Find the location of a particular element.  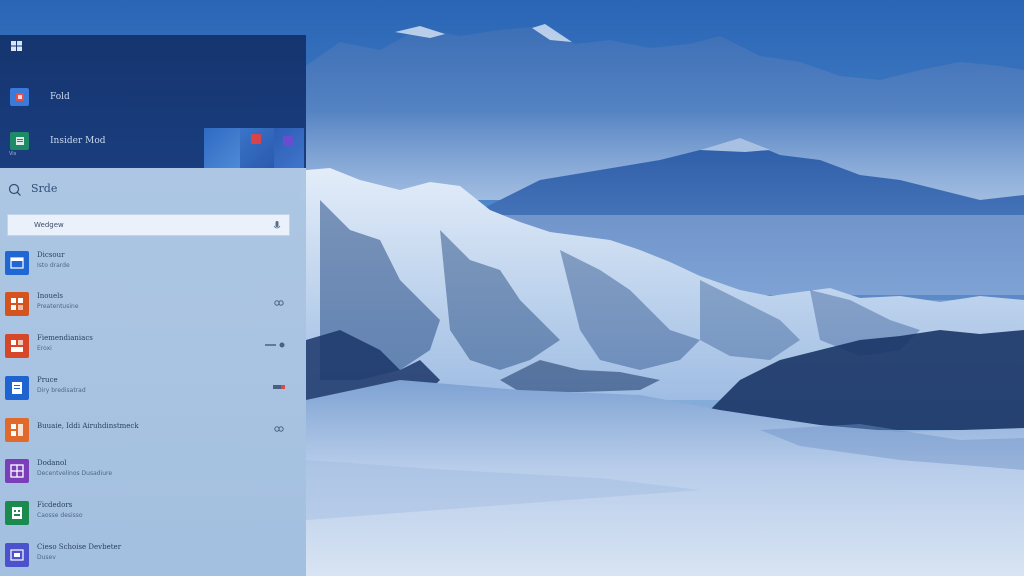

search-heading: Srde is located at coordinates (44, 188).